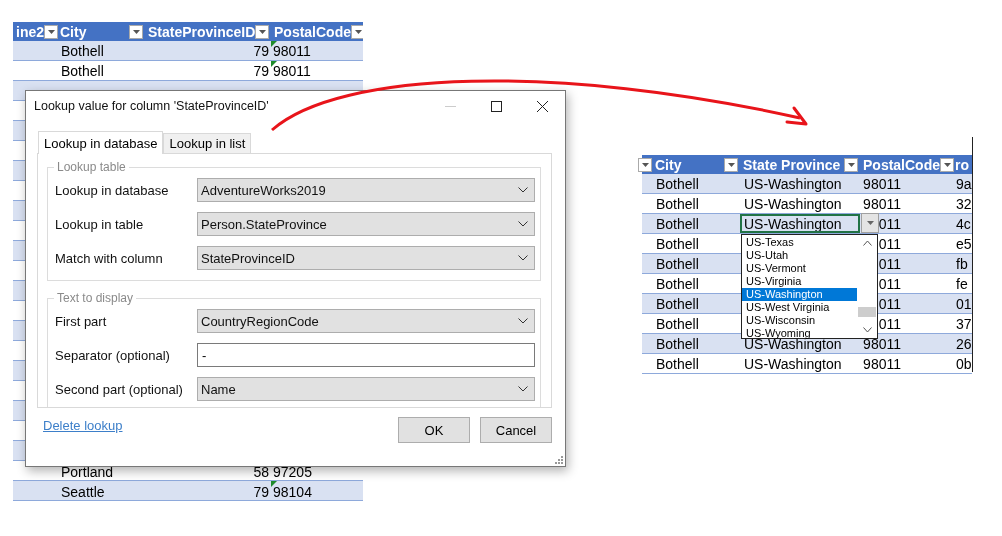 The width and height of the screenshot is (1002, 536). I want to click on window-title: Lookup value for column 'StateProvinceID', so click(151, 106).